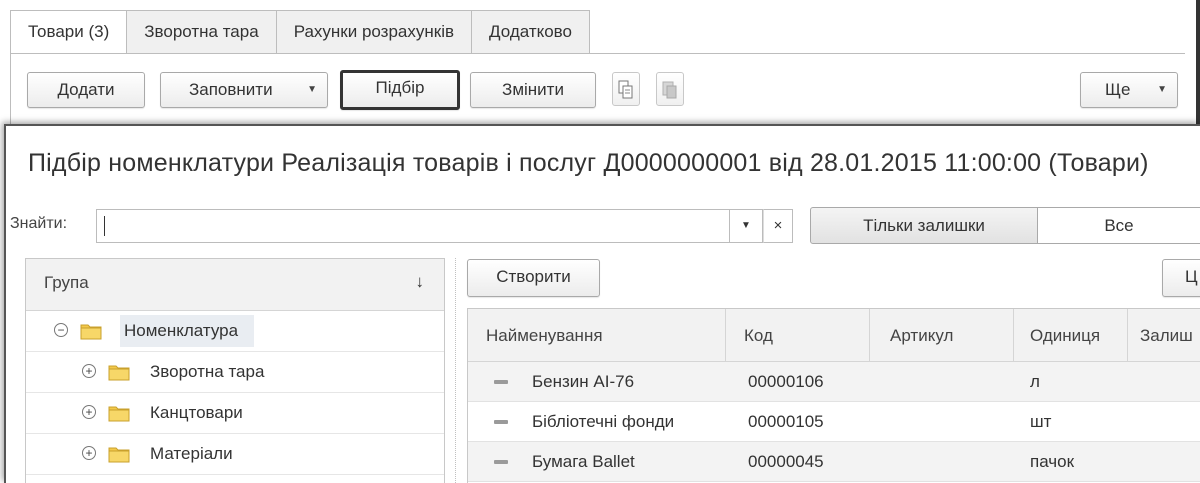 The width and height of the screenshot is (1200, 483). What do you see at coordinates (181, 330) in the screenshot?
I see `tree-item-label: Номенклатура` at bounding box center [181, 330].